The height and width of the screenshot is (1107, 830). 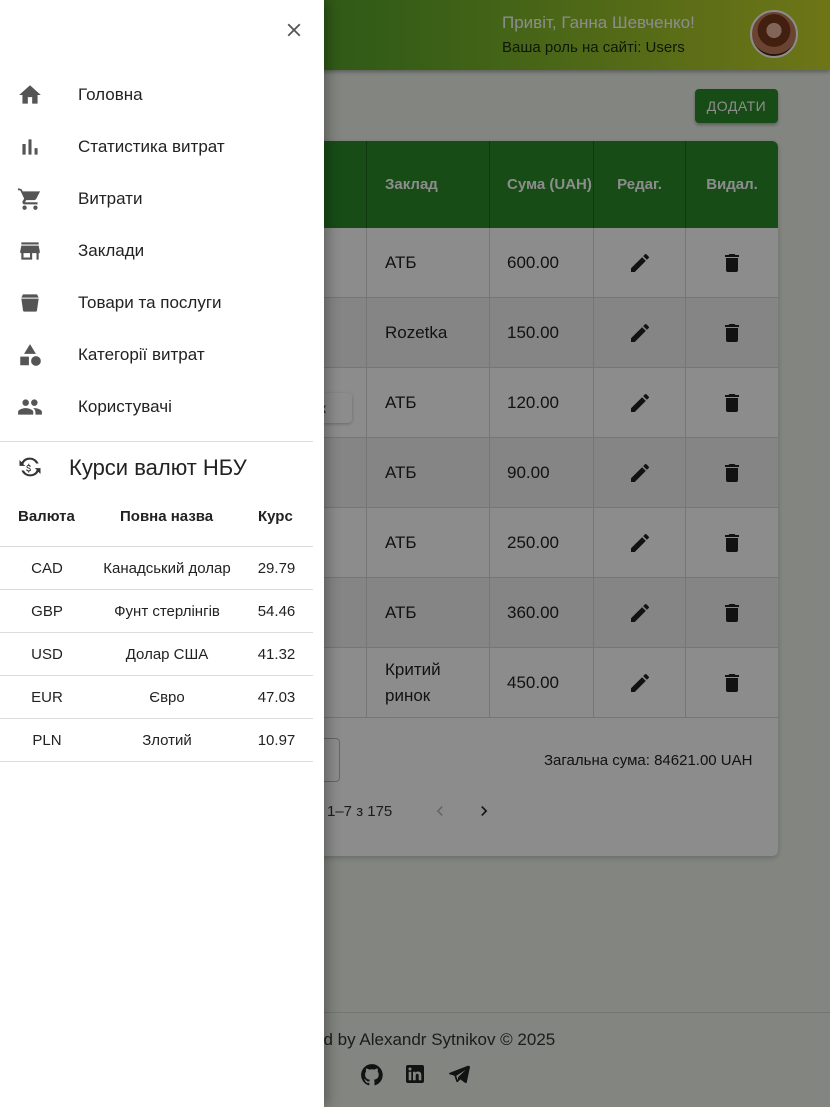 What do you see at coordinates (276, 697) in the screenshot?
I see `currency-rate: 47.03` at bounding box center [276, 697].